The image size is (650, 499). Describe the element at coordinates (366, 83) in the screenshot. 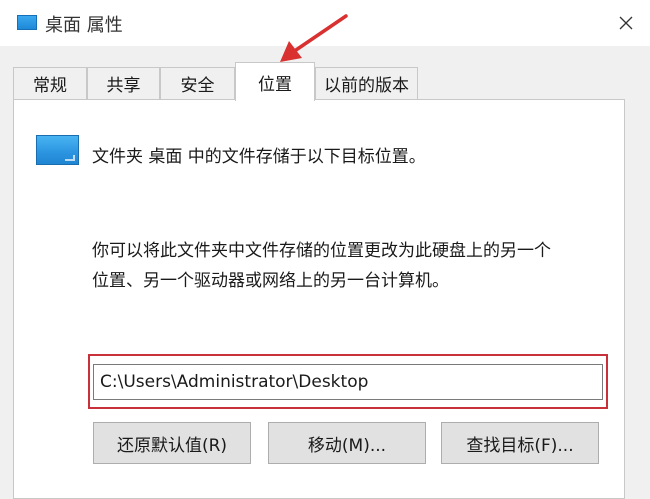

I see `tab-previous-versions: 以前的版本` at that location.